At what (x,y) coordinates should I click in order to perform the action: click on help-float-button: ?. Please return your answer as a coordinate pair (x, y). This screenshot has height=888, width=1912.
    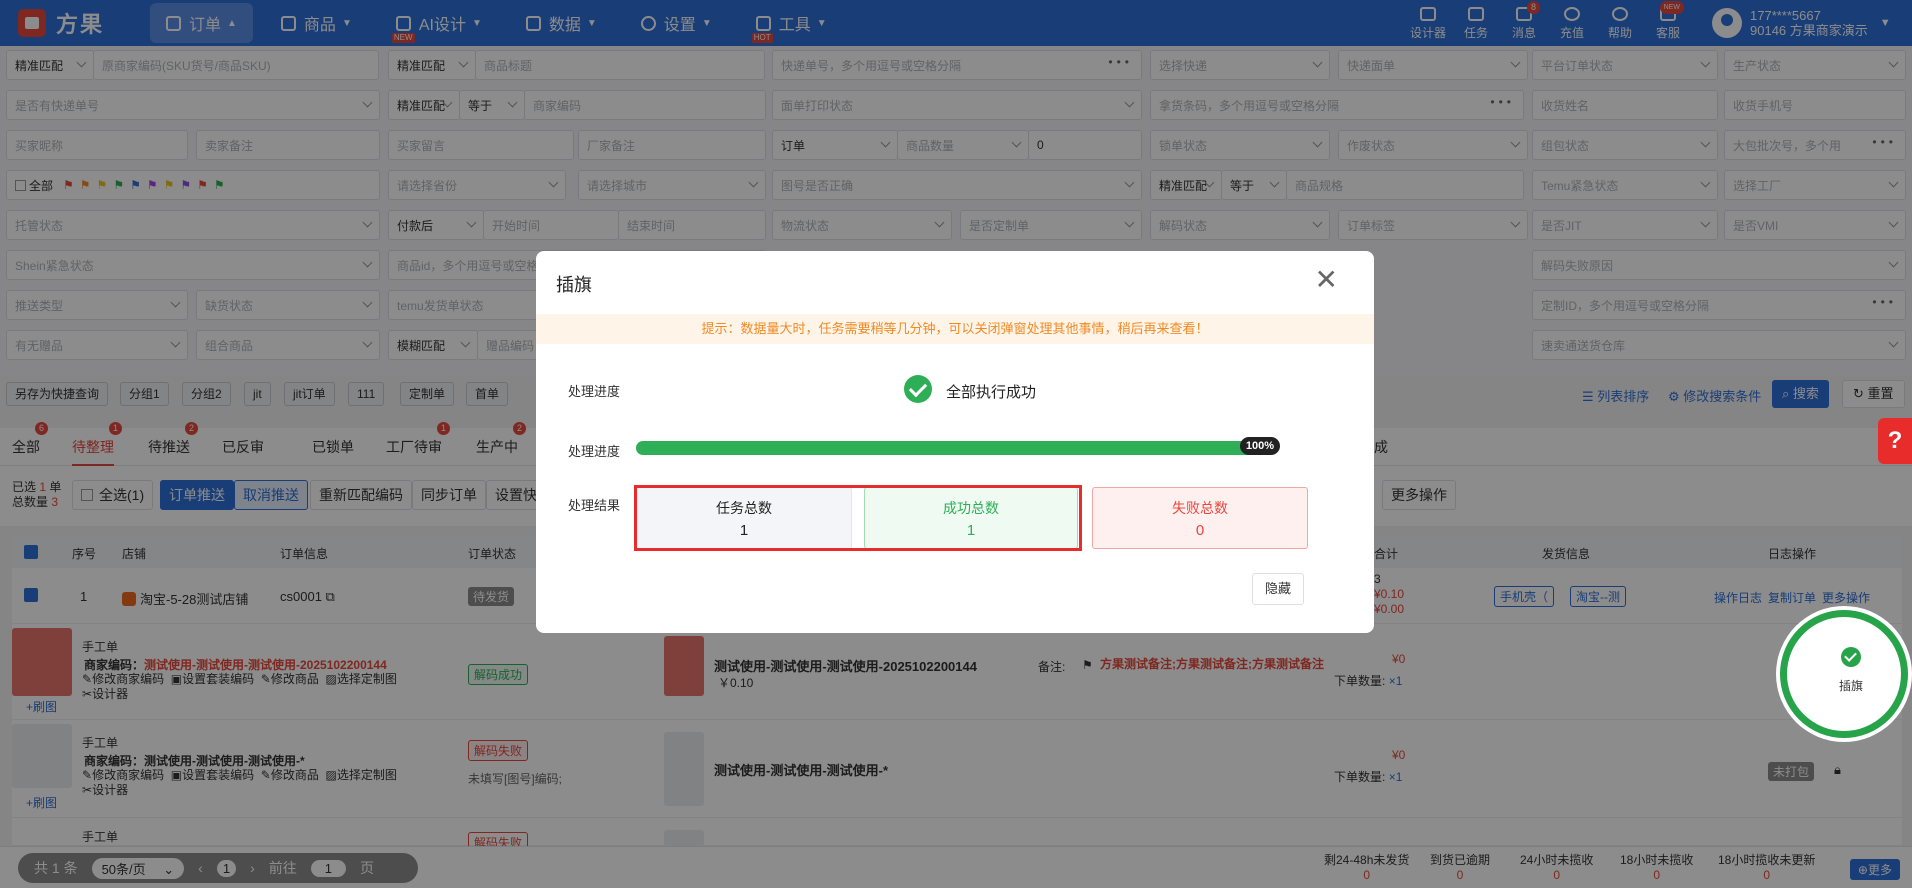
    Looking at the image, I should click on (1895, 441).